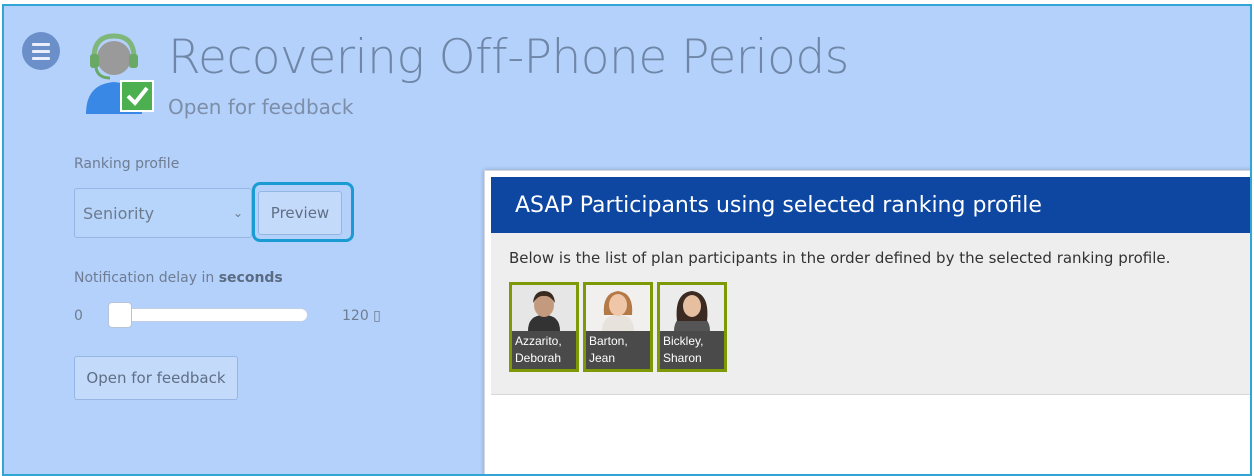 This screenshot has width=1254, height=476. What do you see at coordinates (682, 358) in the screenshot?
I see `participant-first-name: Sharon` at bounding box center [682, 358].